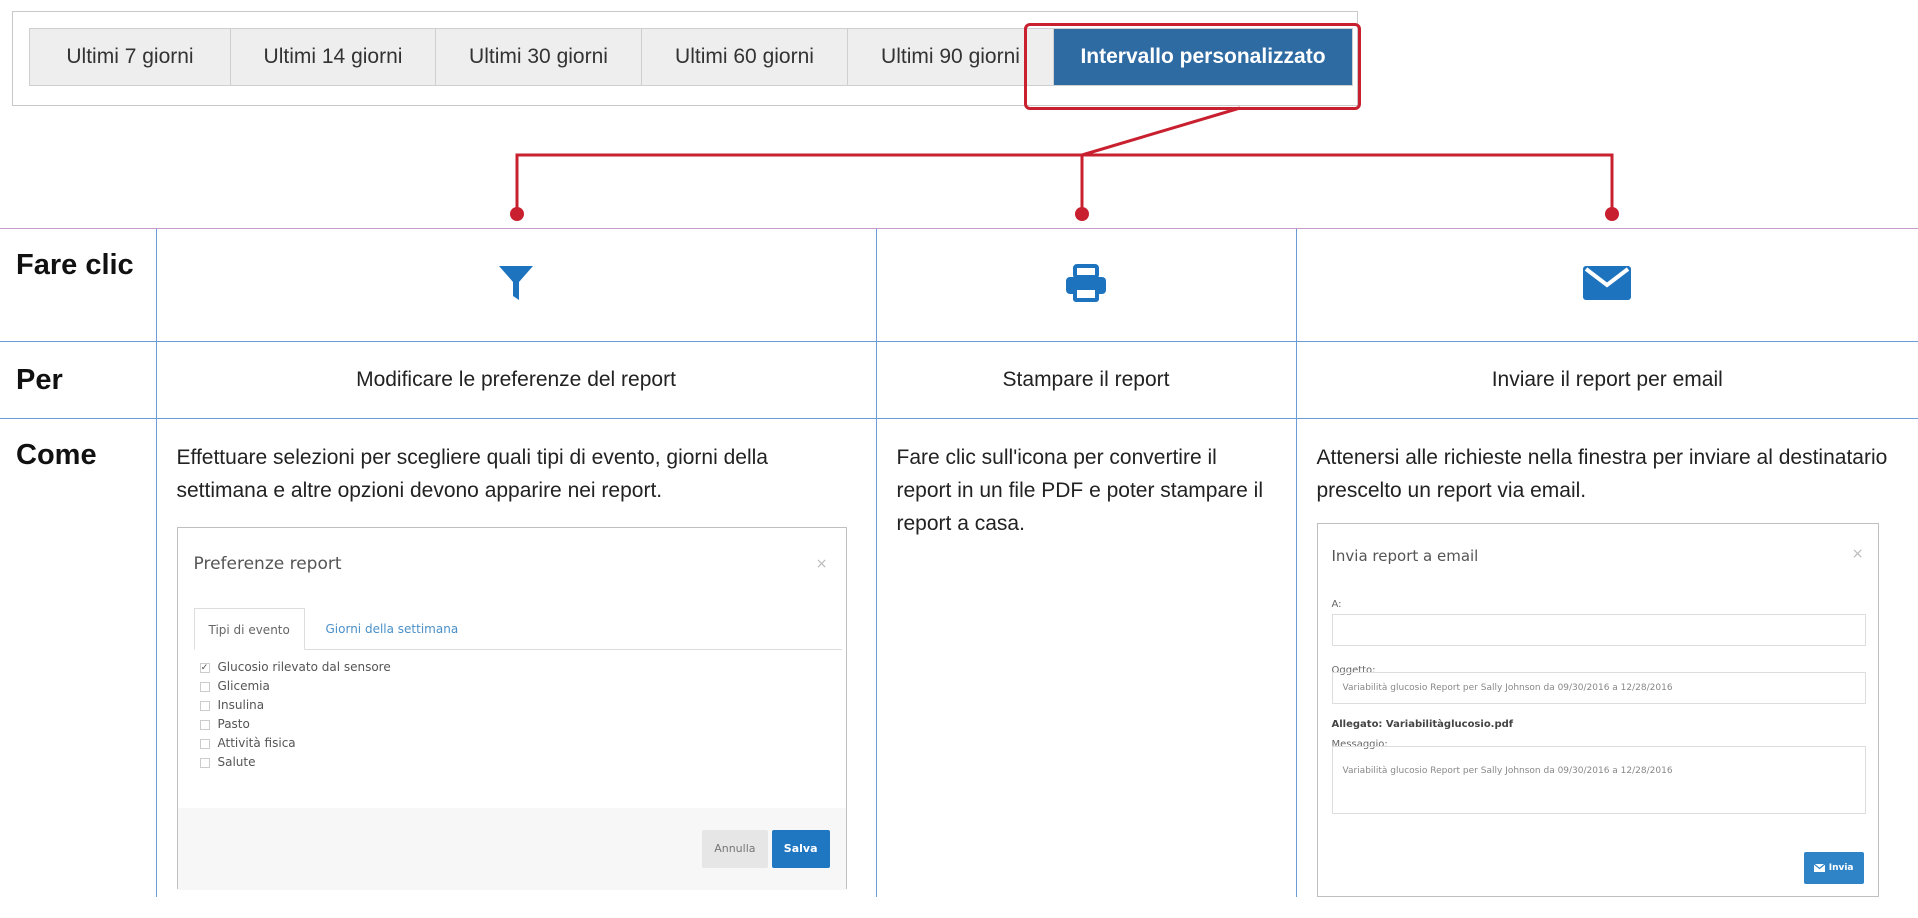 This screenshot has width=1918, height=918. Describe the element at coordinates (56, 455) in the screenshot. I see `row-header-how: Come` at that location.